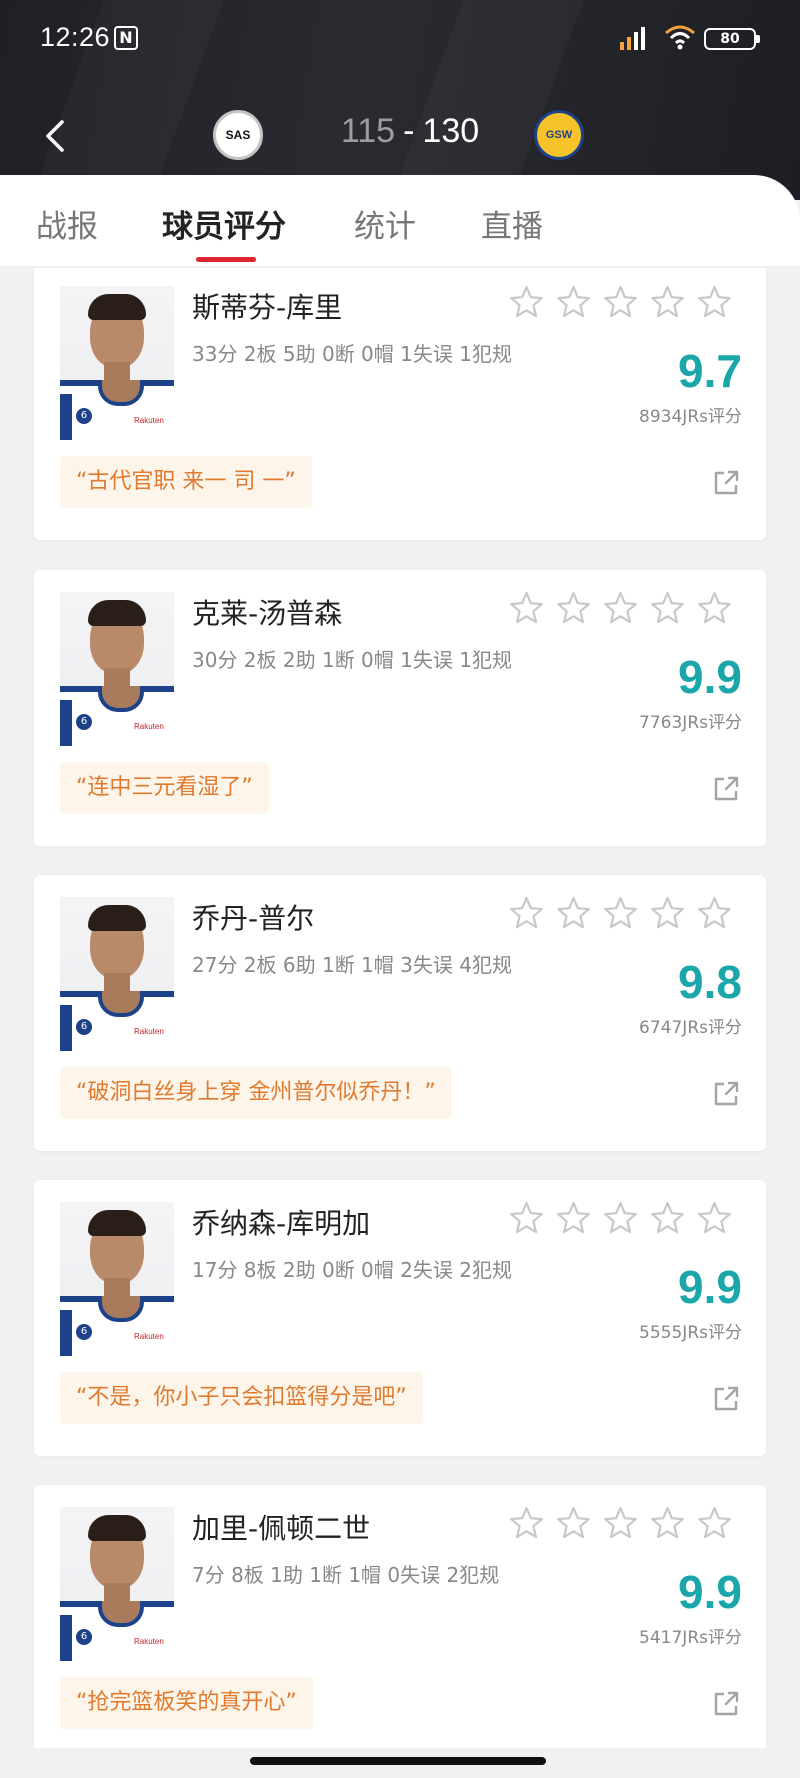 The image size is (800, 1778). Describe the element at coordinates (352, 660) in the screenshot. I see `player-stats: 30分 2板 2助 1断 0帽 1失误 1犯规` at that location.